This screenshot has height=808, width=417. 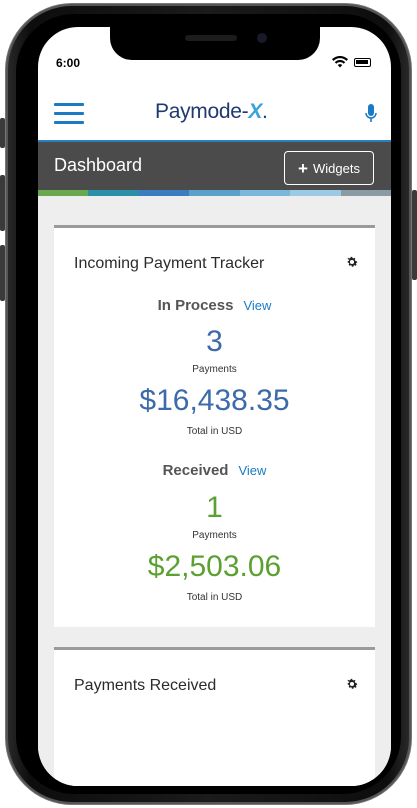 I want to click on received-header: Received View, so click(x=214, y=471).